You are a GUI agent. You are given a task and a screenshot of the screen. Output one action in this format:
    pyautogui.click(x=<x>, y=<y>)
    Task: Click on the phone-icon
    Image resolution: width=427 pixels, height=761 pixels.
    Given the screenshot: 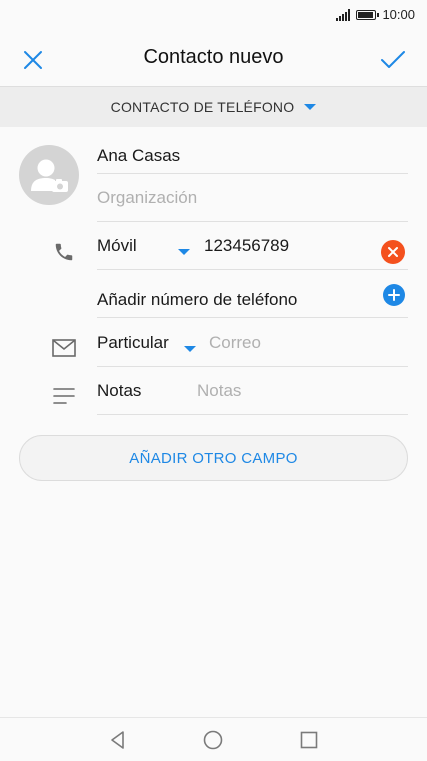 What is the action you would take?
    pyautogui.click(x=64, y=252)
    